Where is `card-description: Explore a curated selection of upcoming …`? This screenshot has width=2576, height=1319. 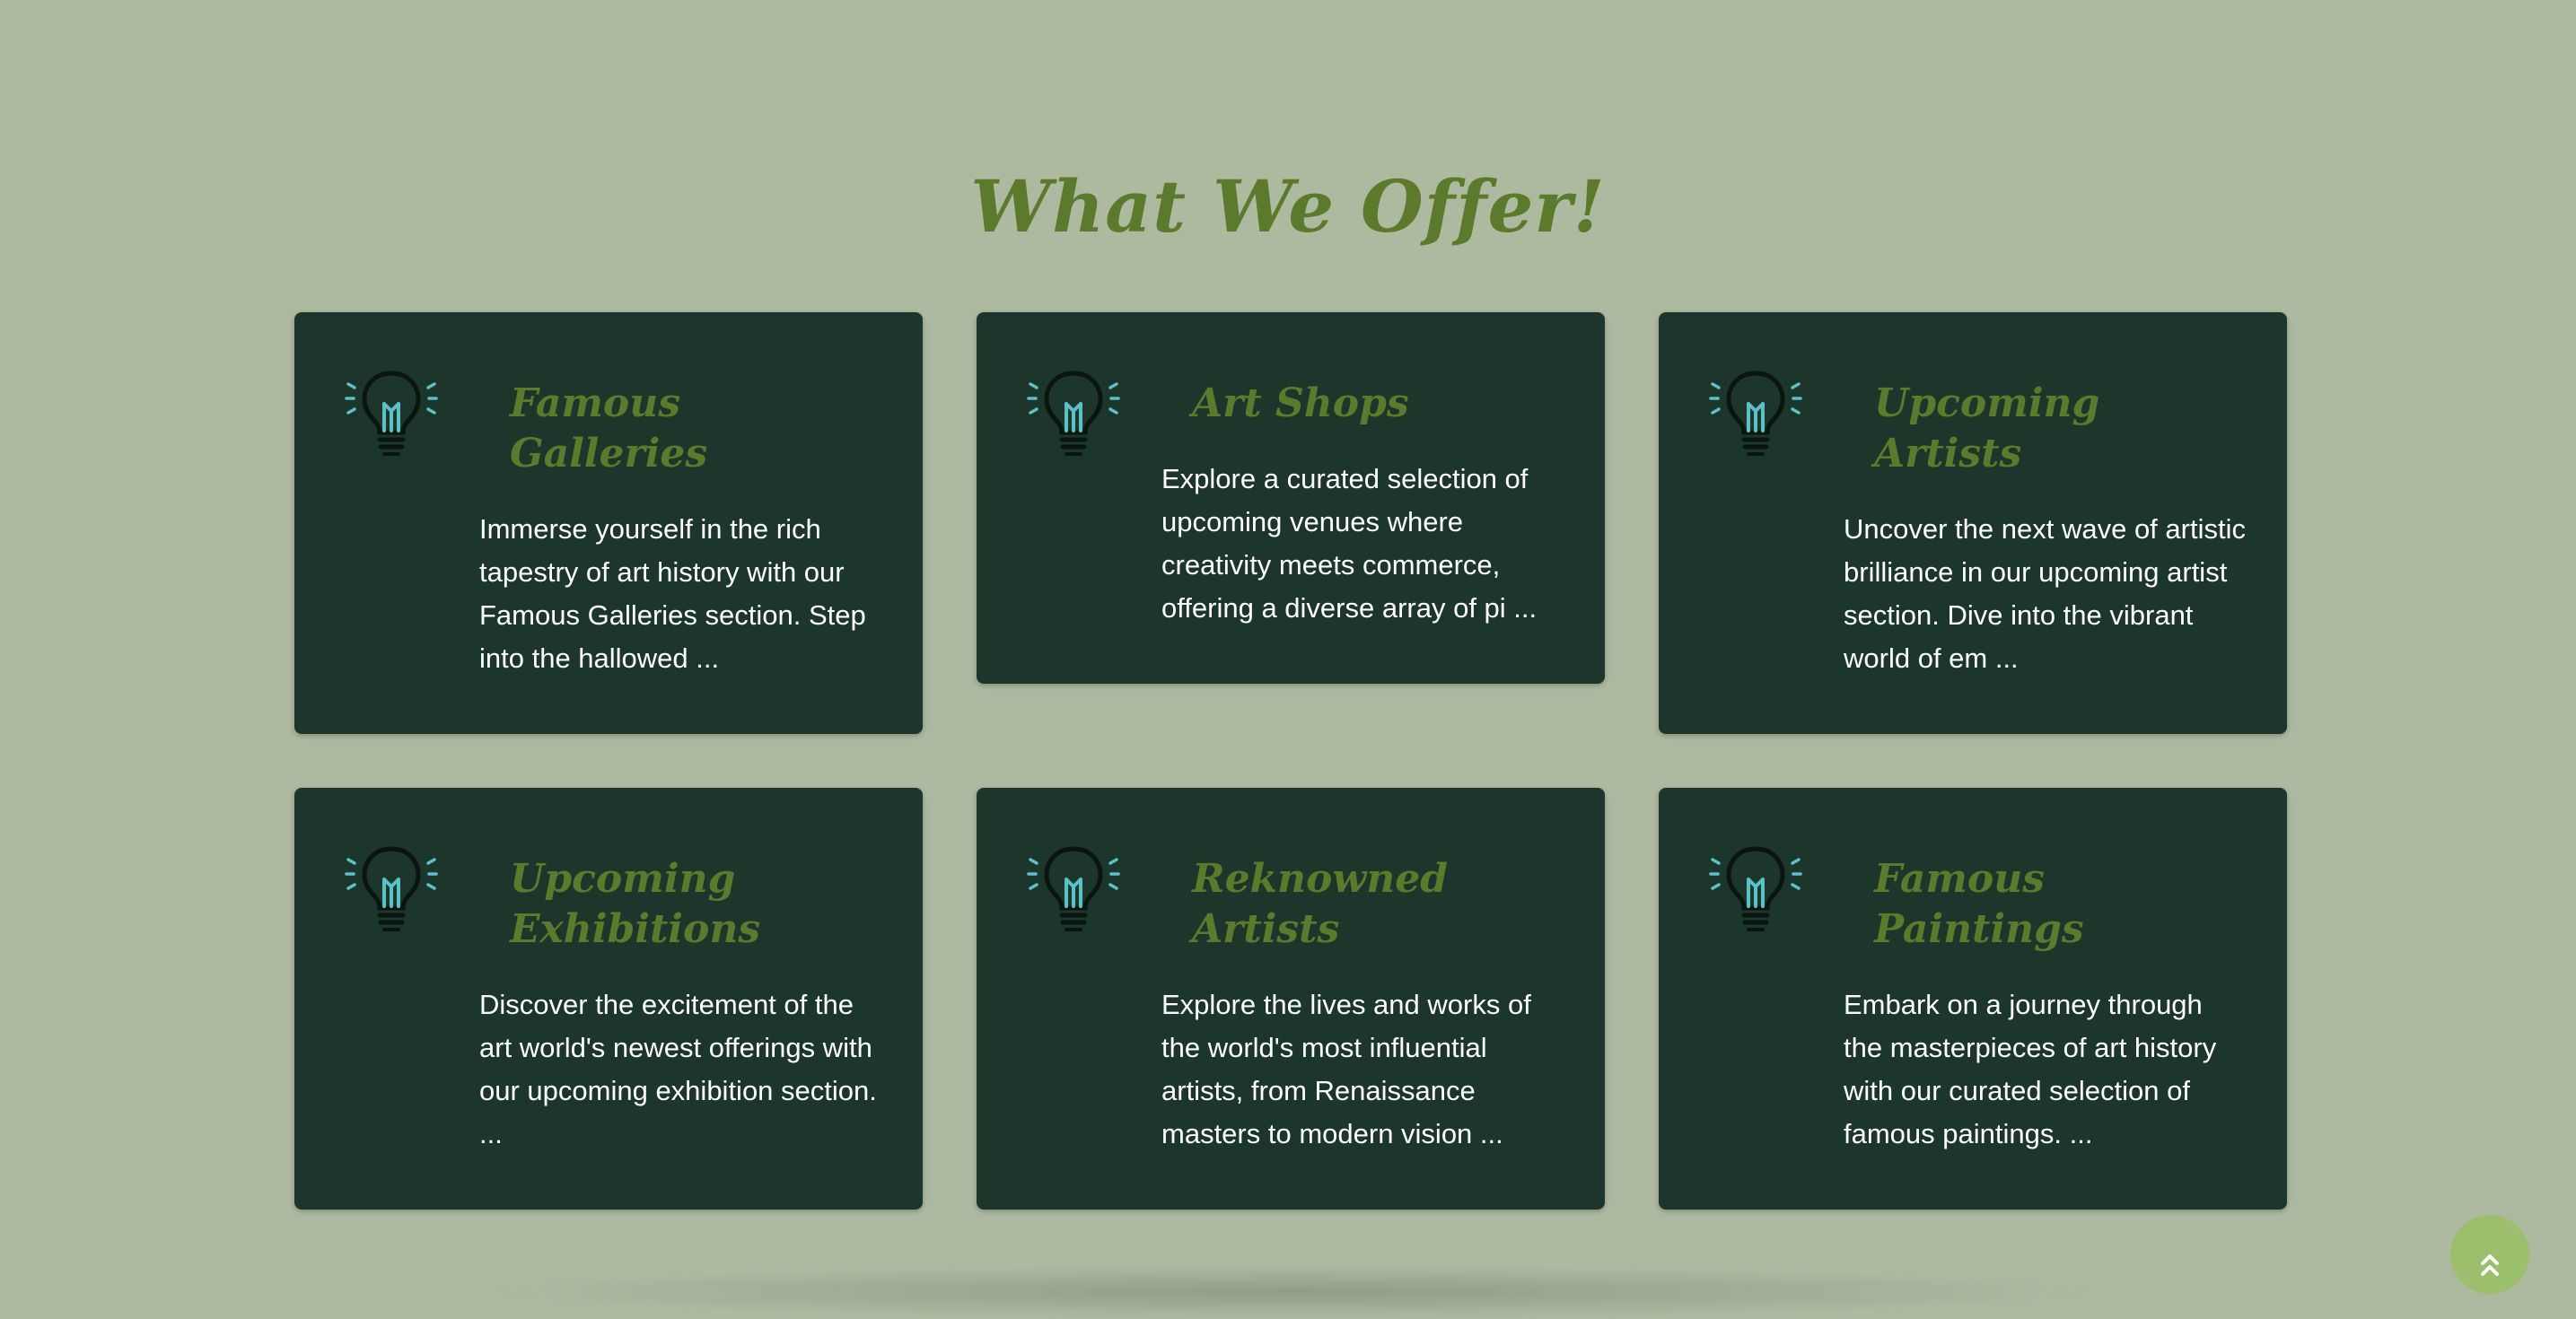 card-description: Explore a curated selection of upcoming … is located at coordinates (1349, 543).